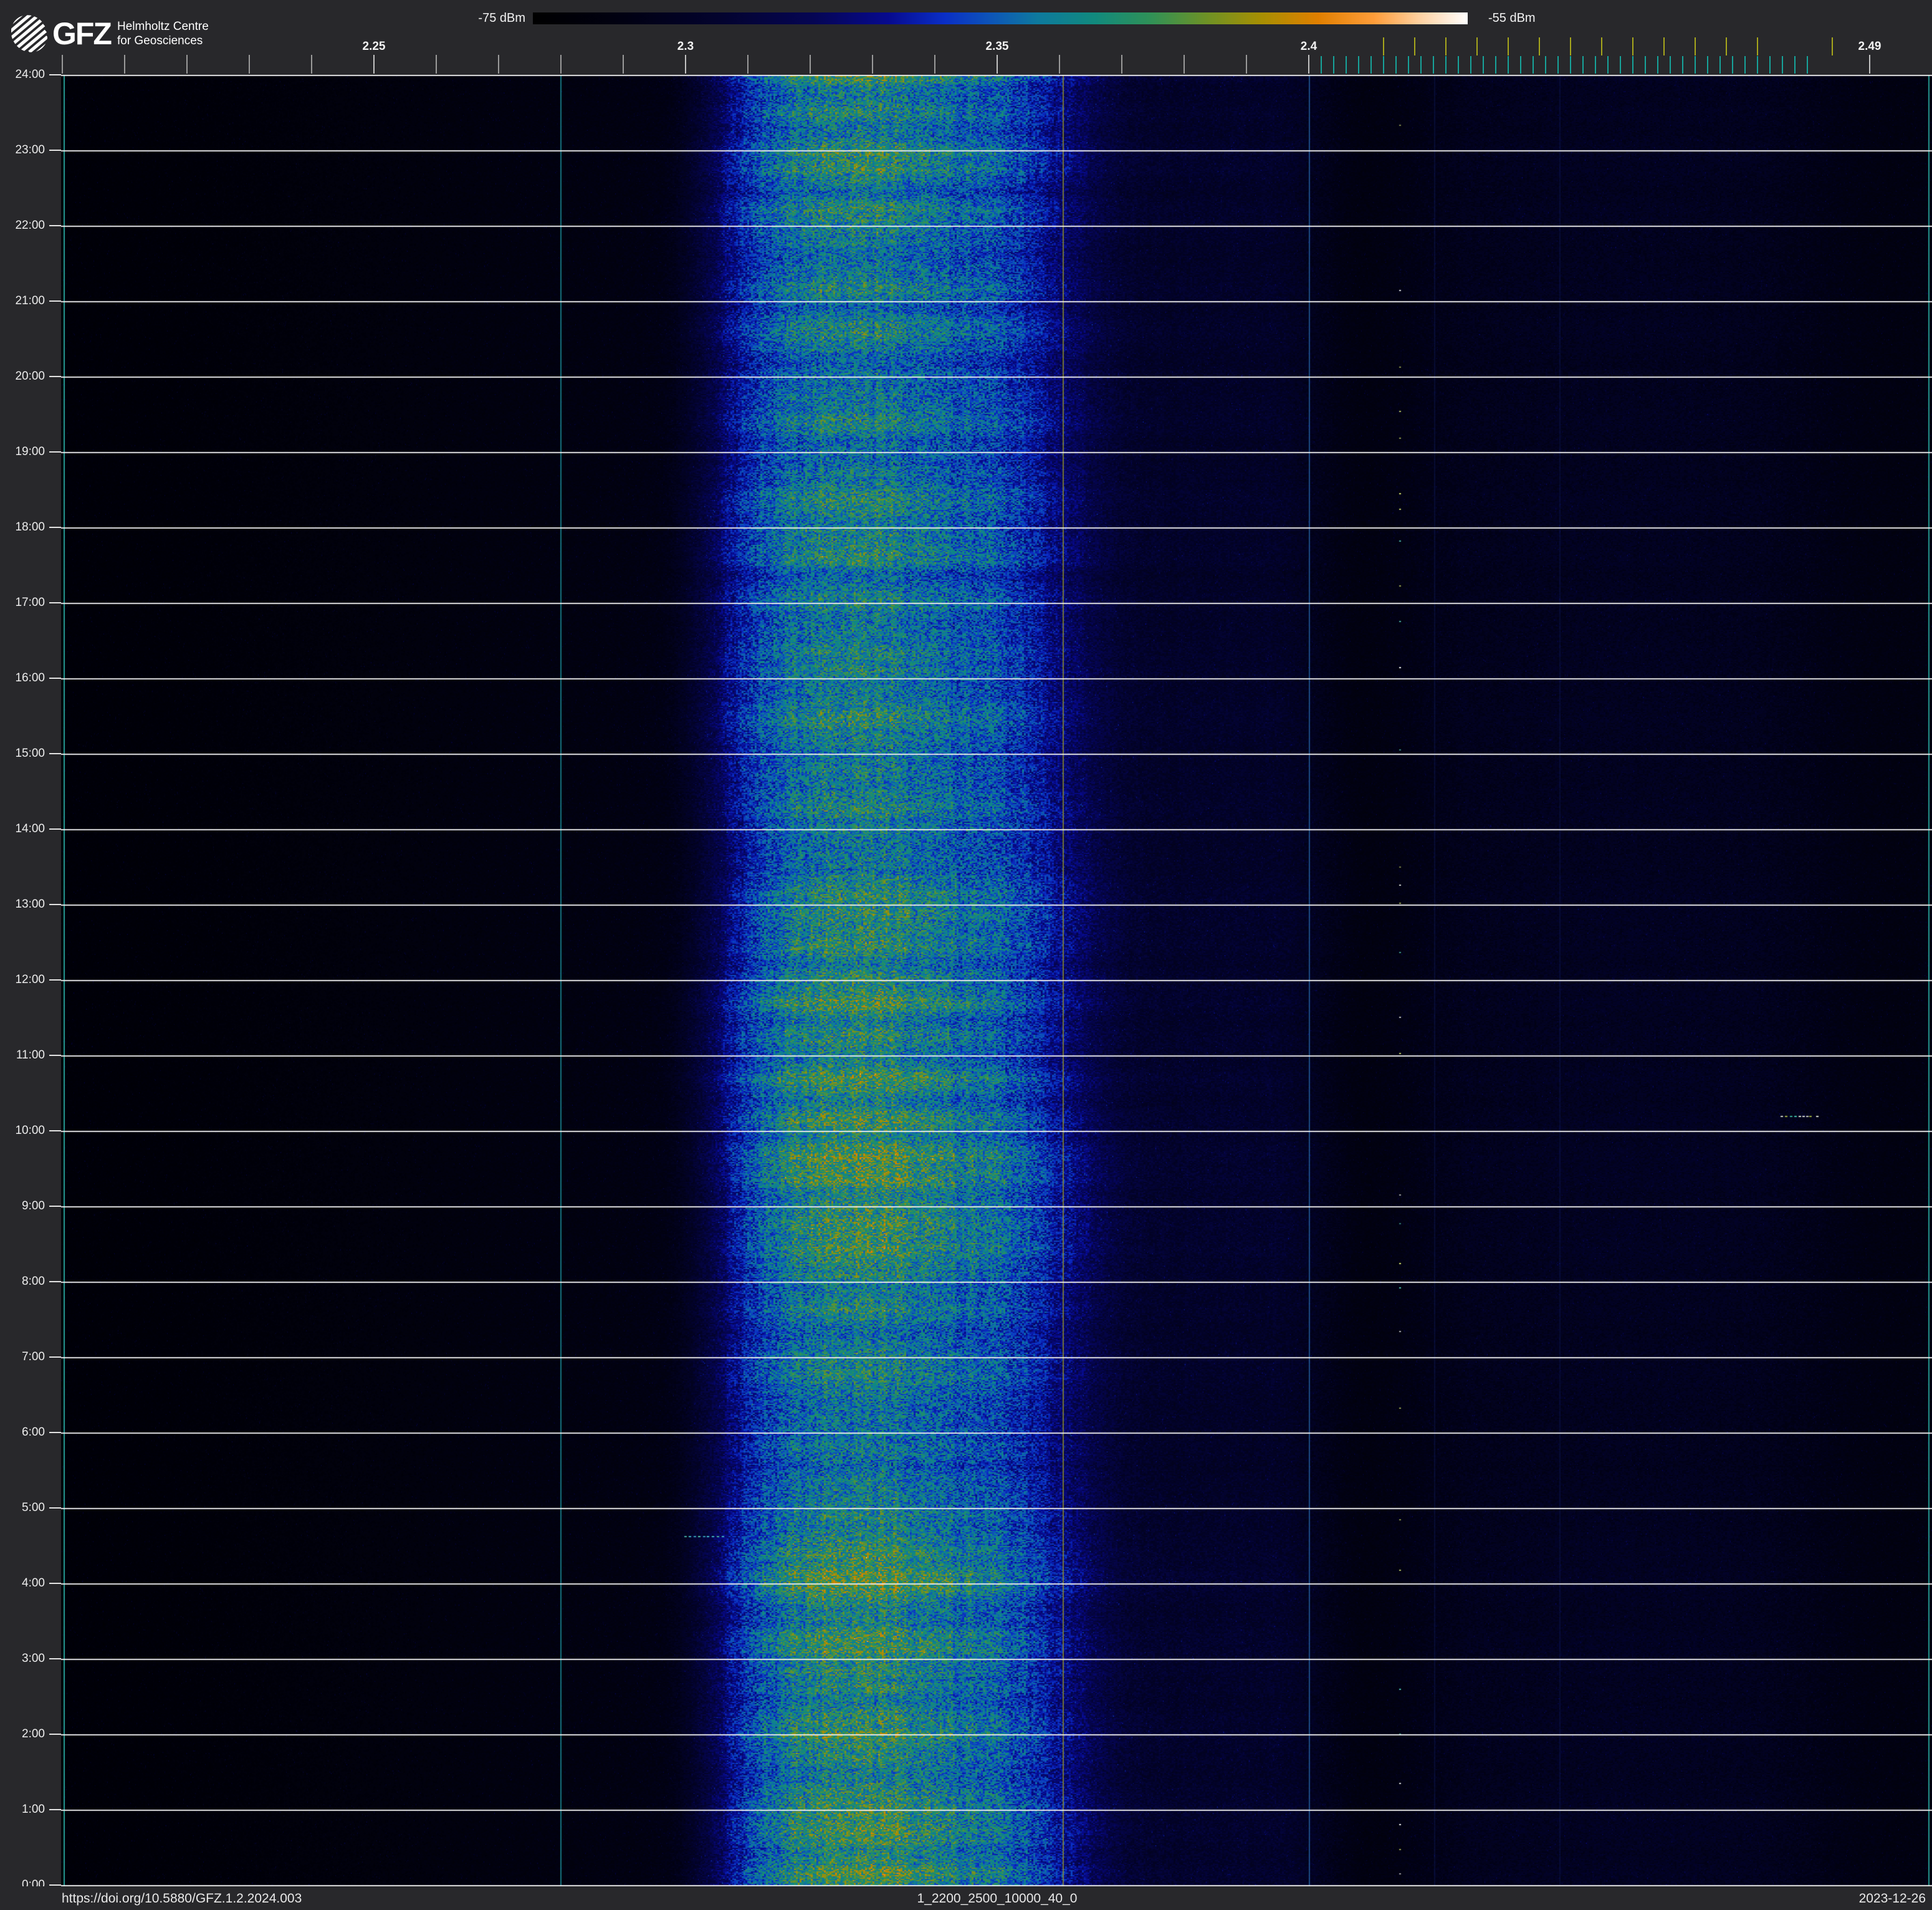 The height and width of the screenshot is (1910, 1932). Describe the element at coordinates (30, 225) in the screenshot. I see `time-label: 22:00` at that location.